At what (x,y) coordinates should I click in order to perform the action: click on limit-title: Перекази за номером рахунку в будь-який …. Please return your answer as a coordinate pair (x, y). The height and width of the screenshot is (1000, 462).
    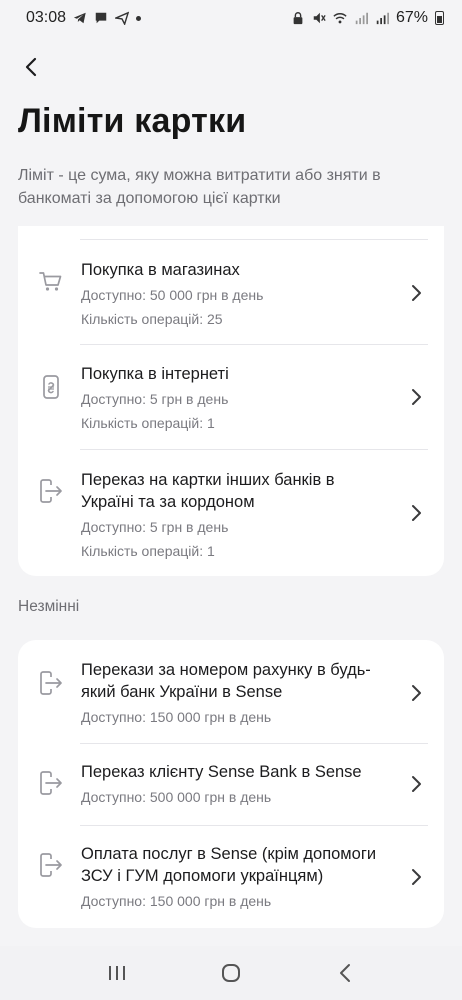
    Looking at the image, I should click on (226, 681).